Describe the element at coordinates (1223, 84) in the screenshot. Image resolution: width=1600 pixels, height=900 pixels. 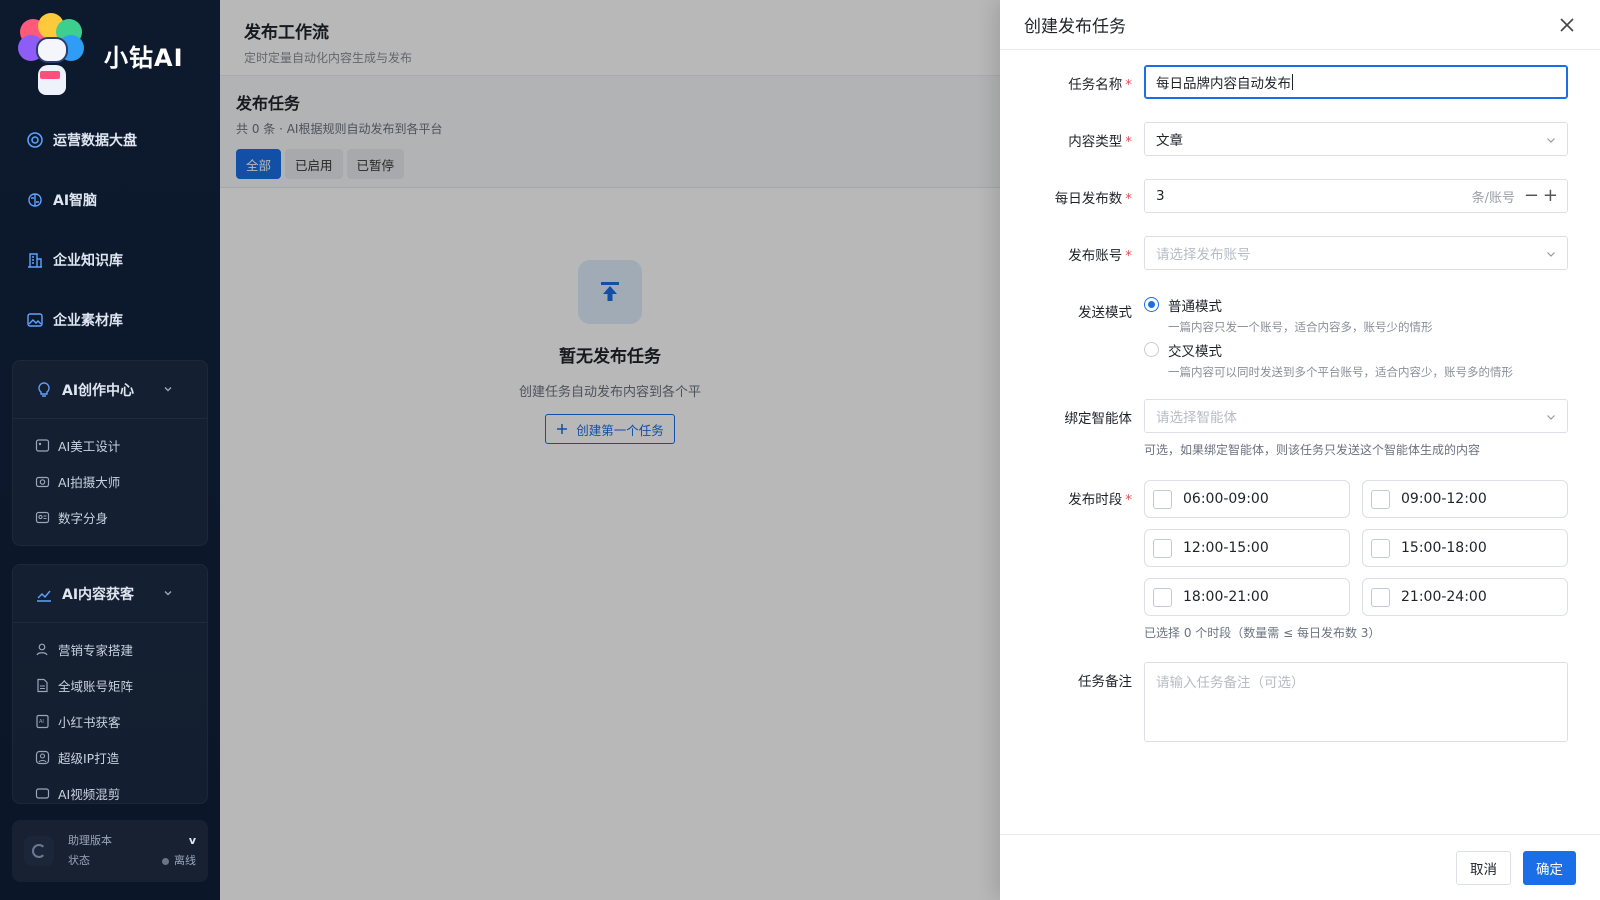
I see `task-name-value: 每日品牌内容自动发布` at that location.